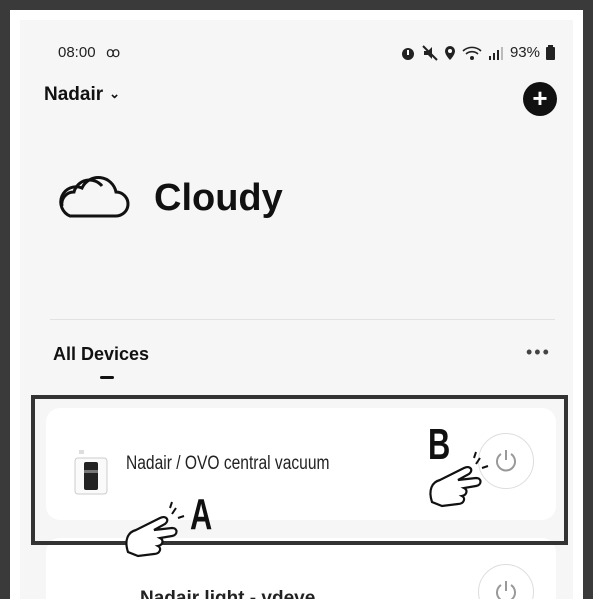 The height and width of the screenshot is (599, 593). Describe the element at coordinates (115, 93) in the screenshot. I see `chevron-down-icon: ⌄` at that location.